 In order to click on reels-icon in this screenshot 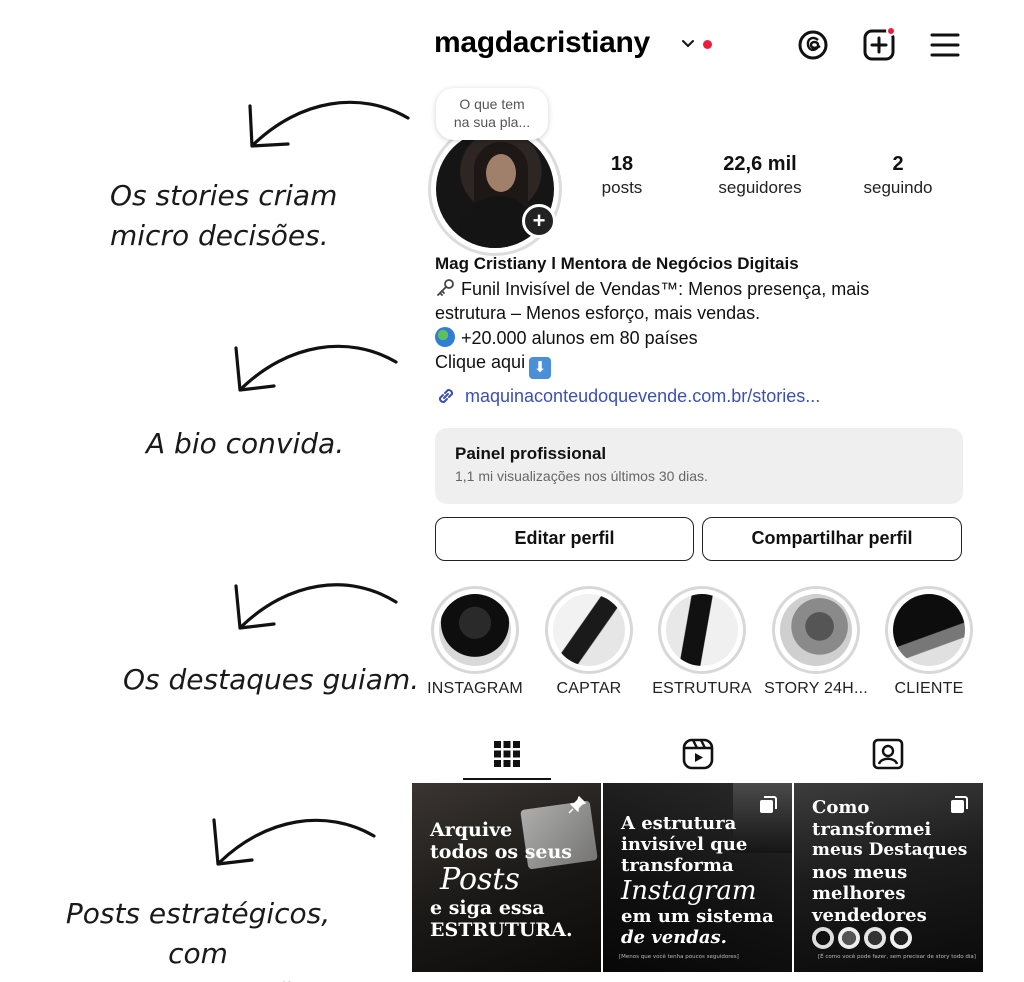, I will do `click(698, 754)`.